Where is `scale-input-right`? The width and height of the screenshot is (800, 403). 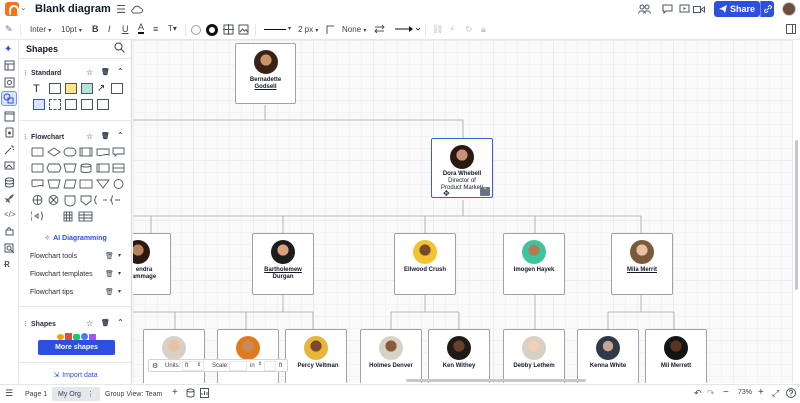 scale-input-right is located at coordinates (270, 366).